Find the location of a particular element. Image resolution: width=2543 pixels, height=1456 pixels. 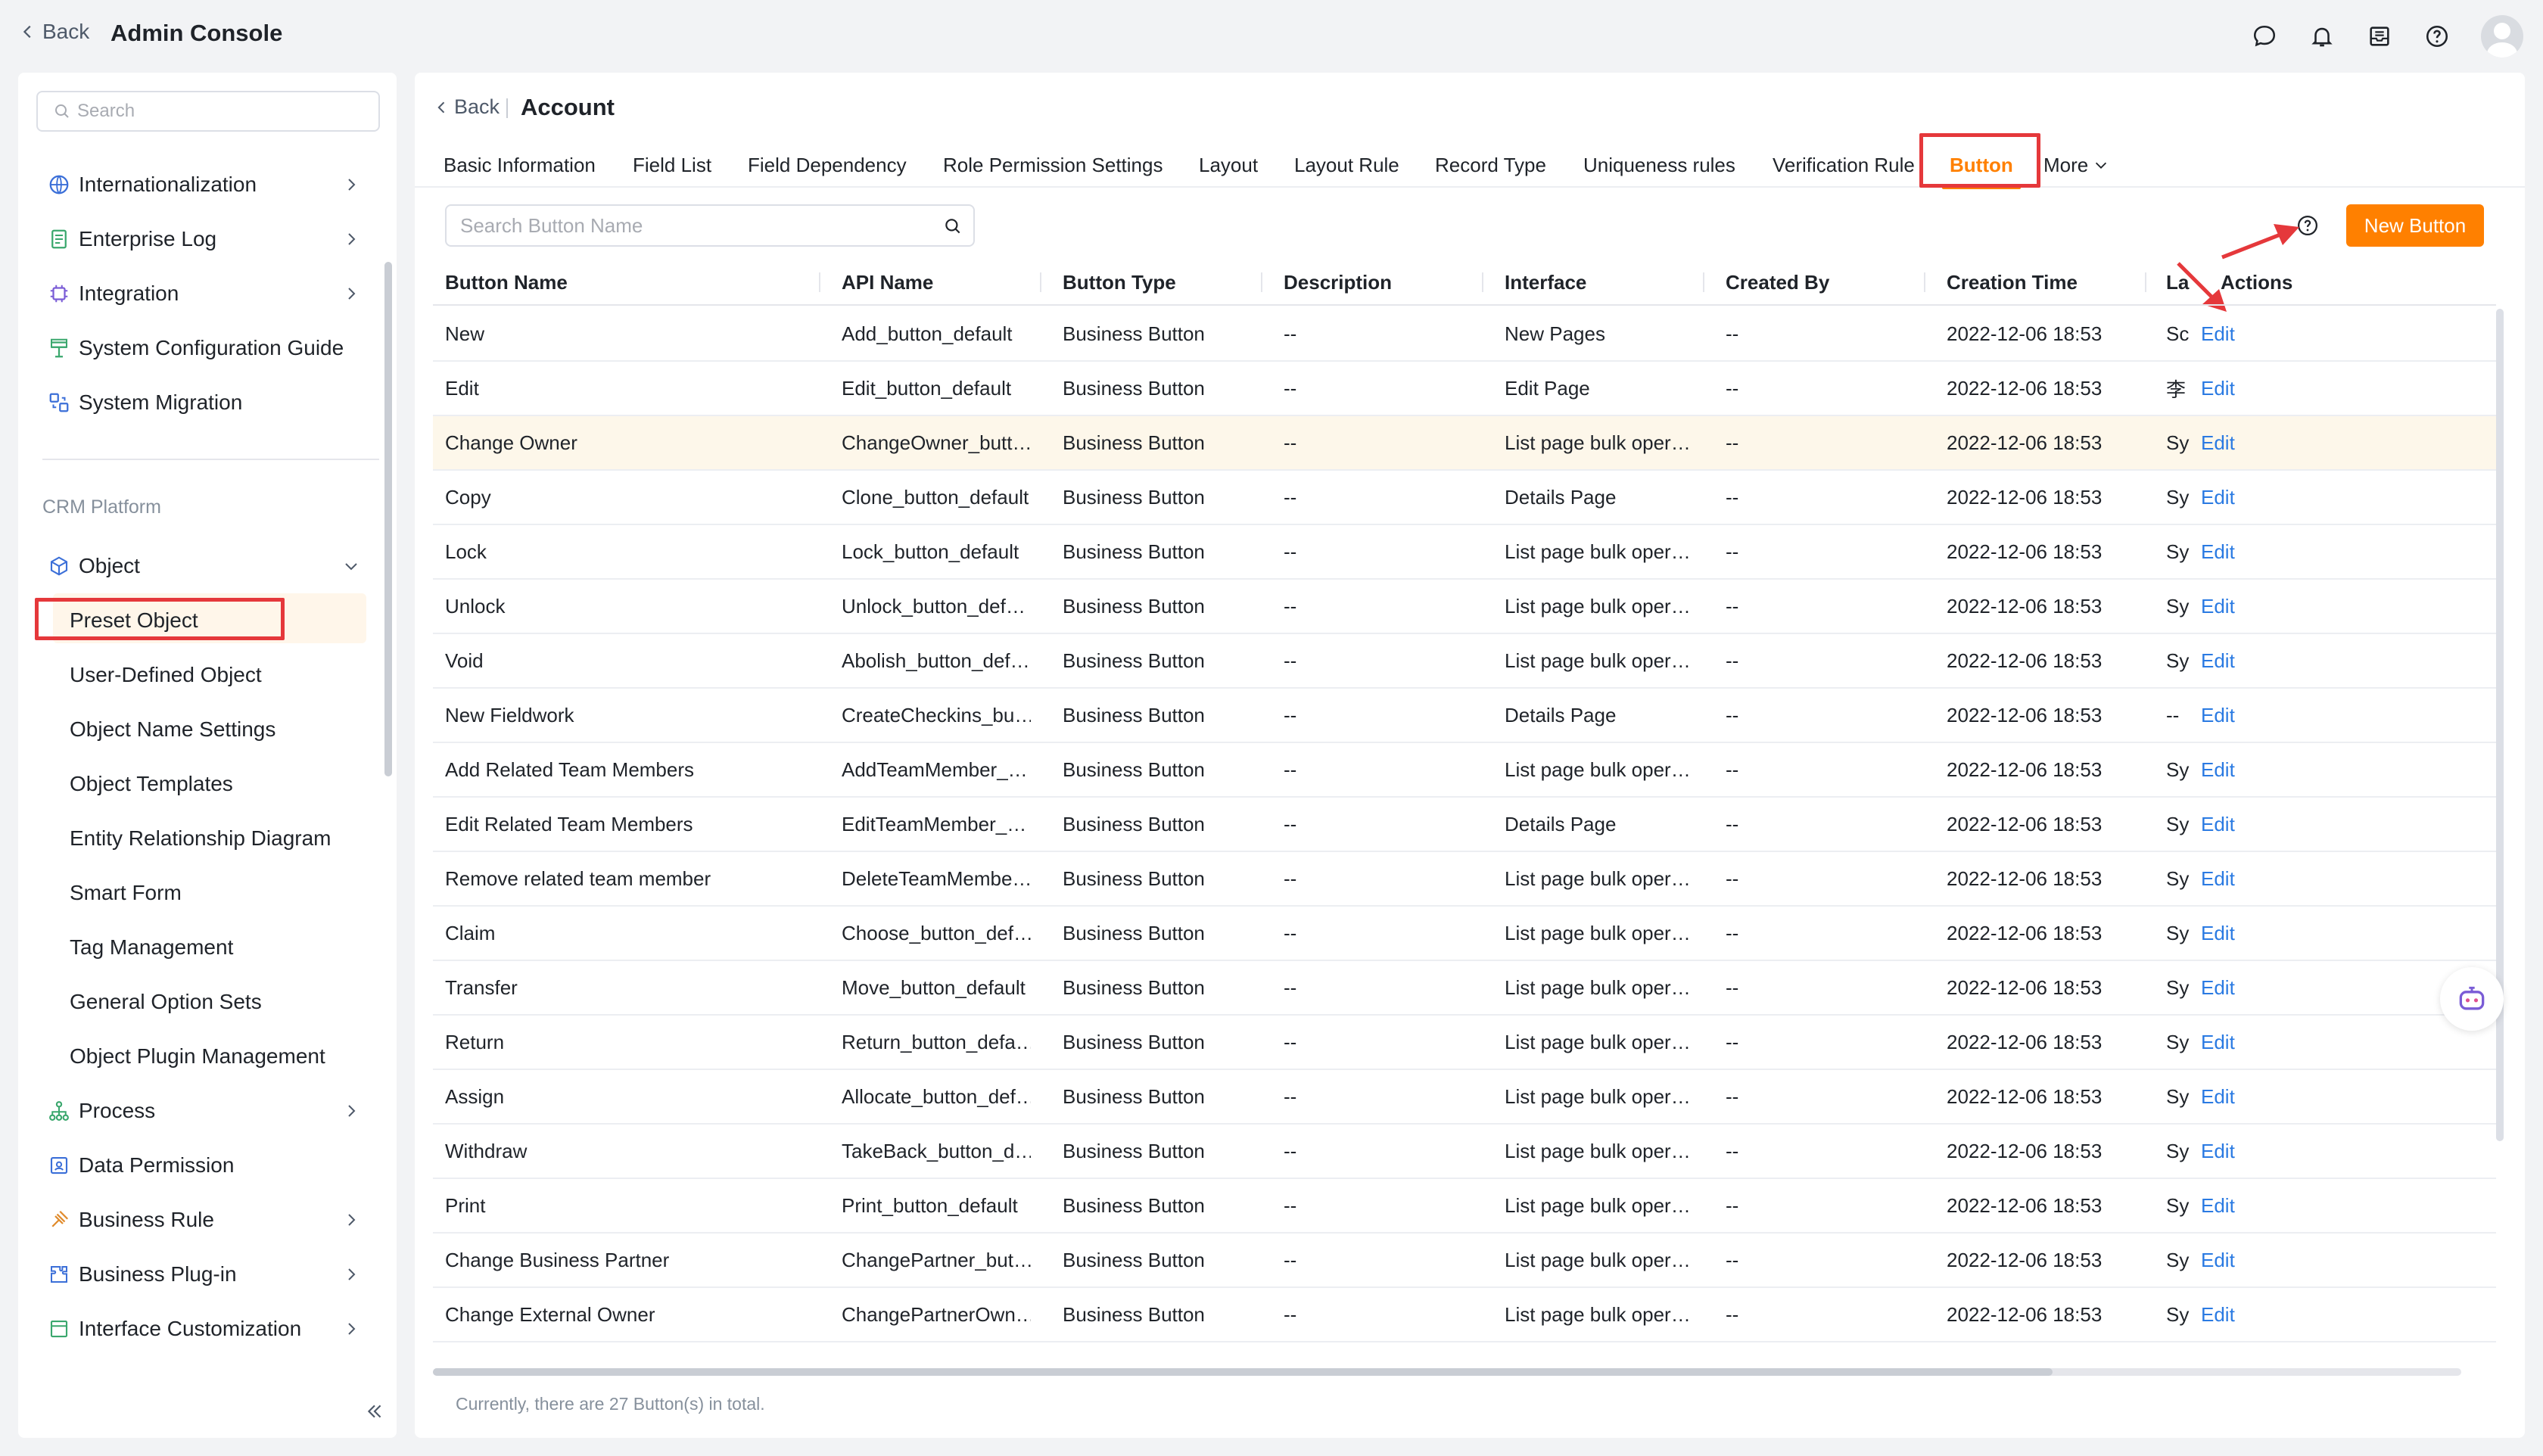

sidebar-item-business-rule: Business Rule is located at coordinates (209, 1220).